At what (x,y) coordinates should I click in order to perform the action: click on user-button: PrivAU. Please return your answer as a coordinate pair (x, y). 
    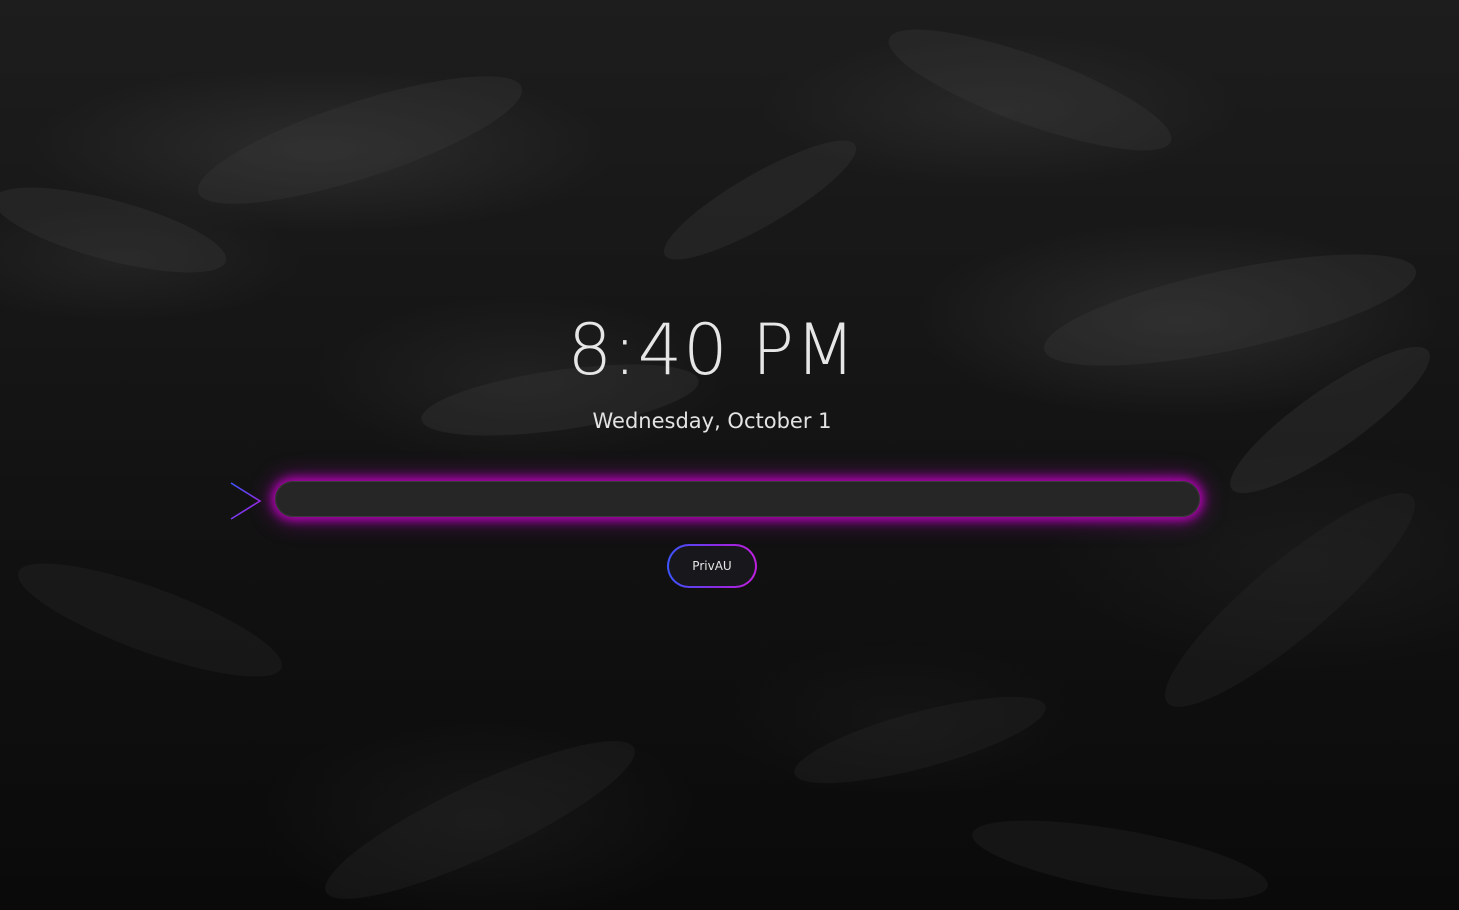
    Looking at the image, I should click on (712, 566).